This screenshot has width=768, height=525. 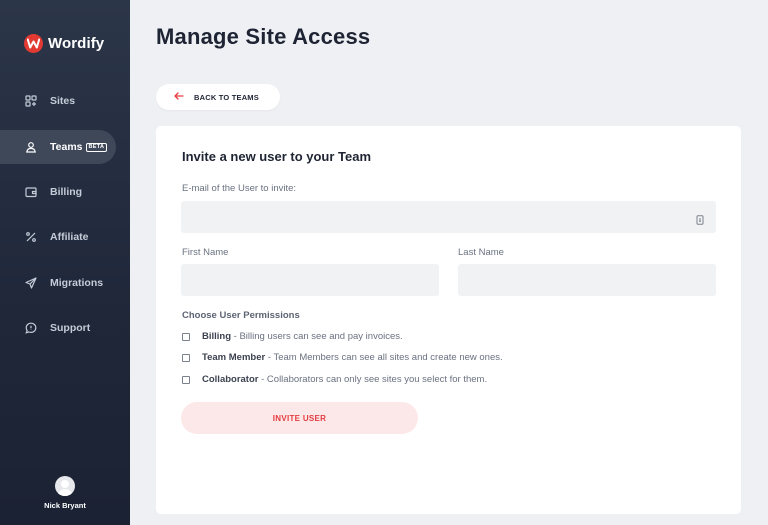 I want to click on paper-plane-icon, so click(x=30, y=283).